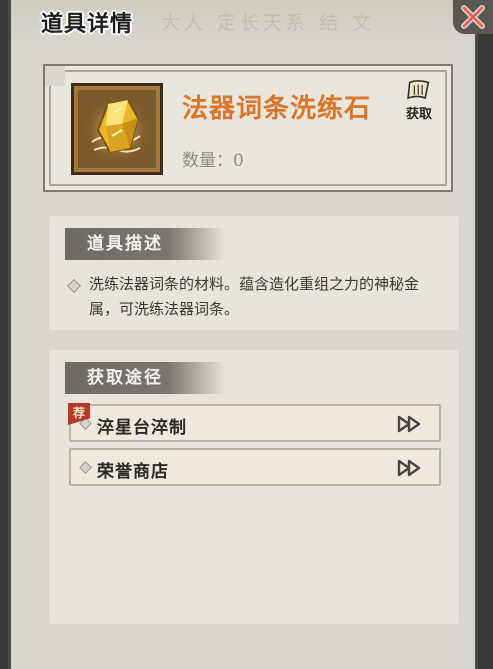 This screenshot has width=493, height=669. What do you see at coordinates (133, 472) in the screenshot?
I see `source-label: 荣誉商店` at bounding box center [133, 472].